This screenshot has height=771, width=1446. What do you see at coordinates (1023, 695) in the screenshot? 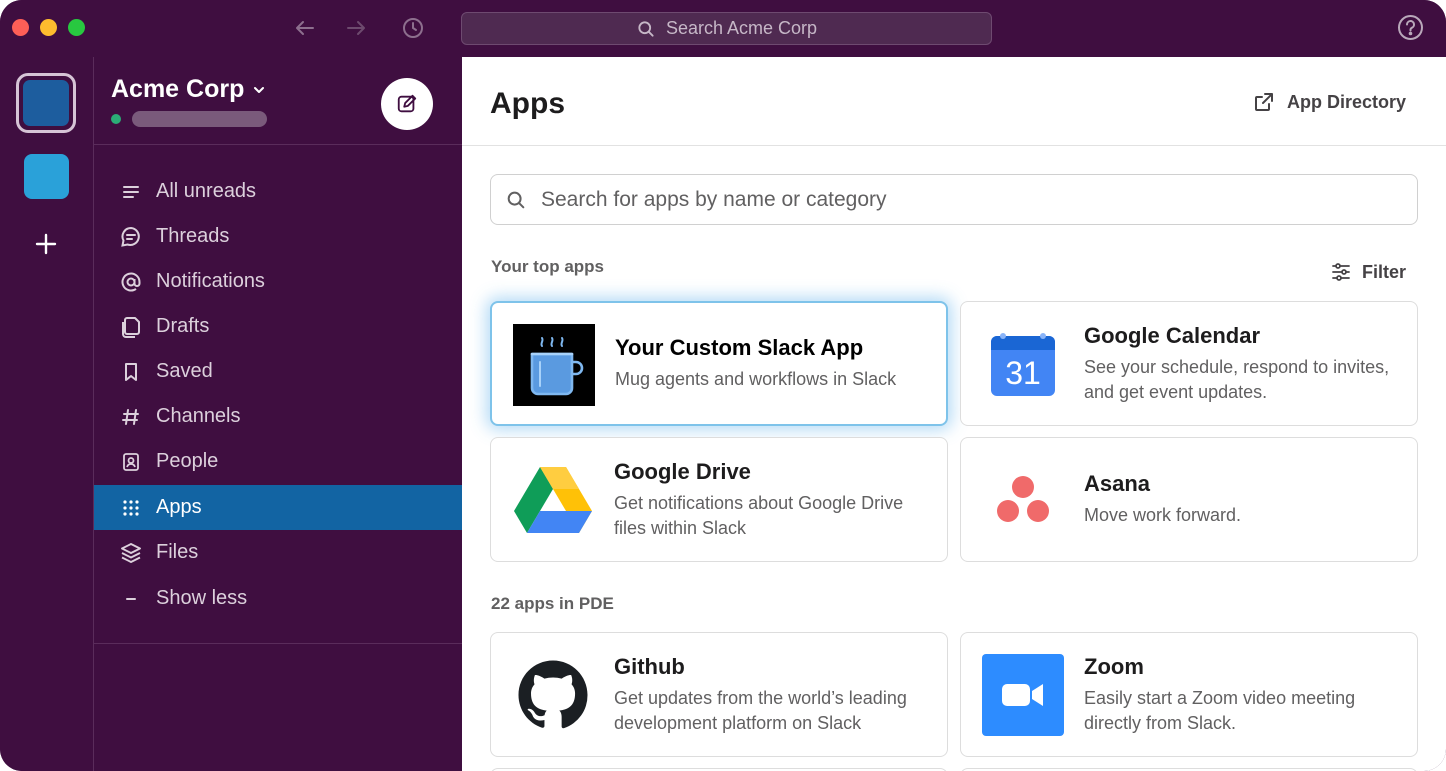
I see `zoom-icon` at bounding box center [1023, 695].